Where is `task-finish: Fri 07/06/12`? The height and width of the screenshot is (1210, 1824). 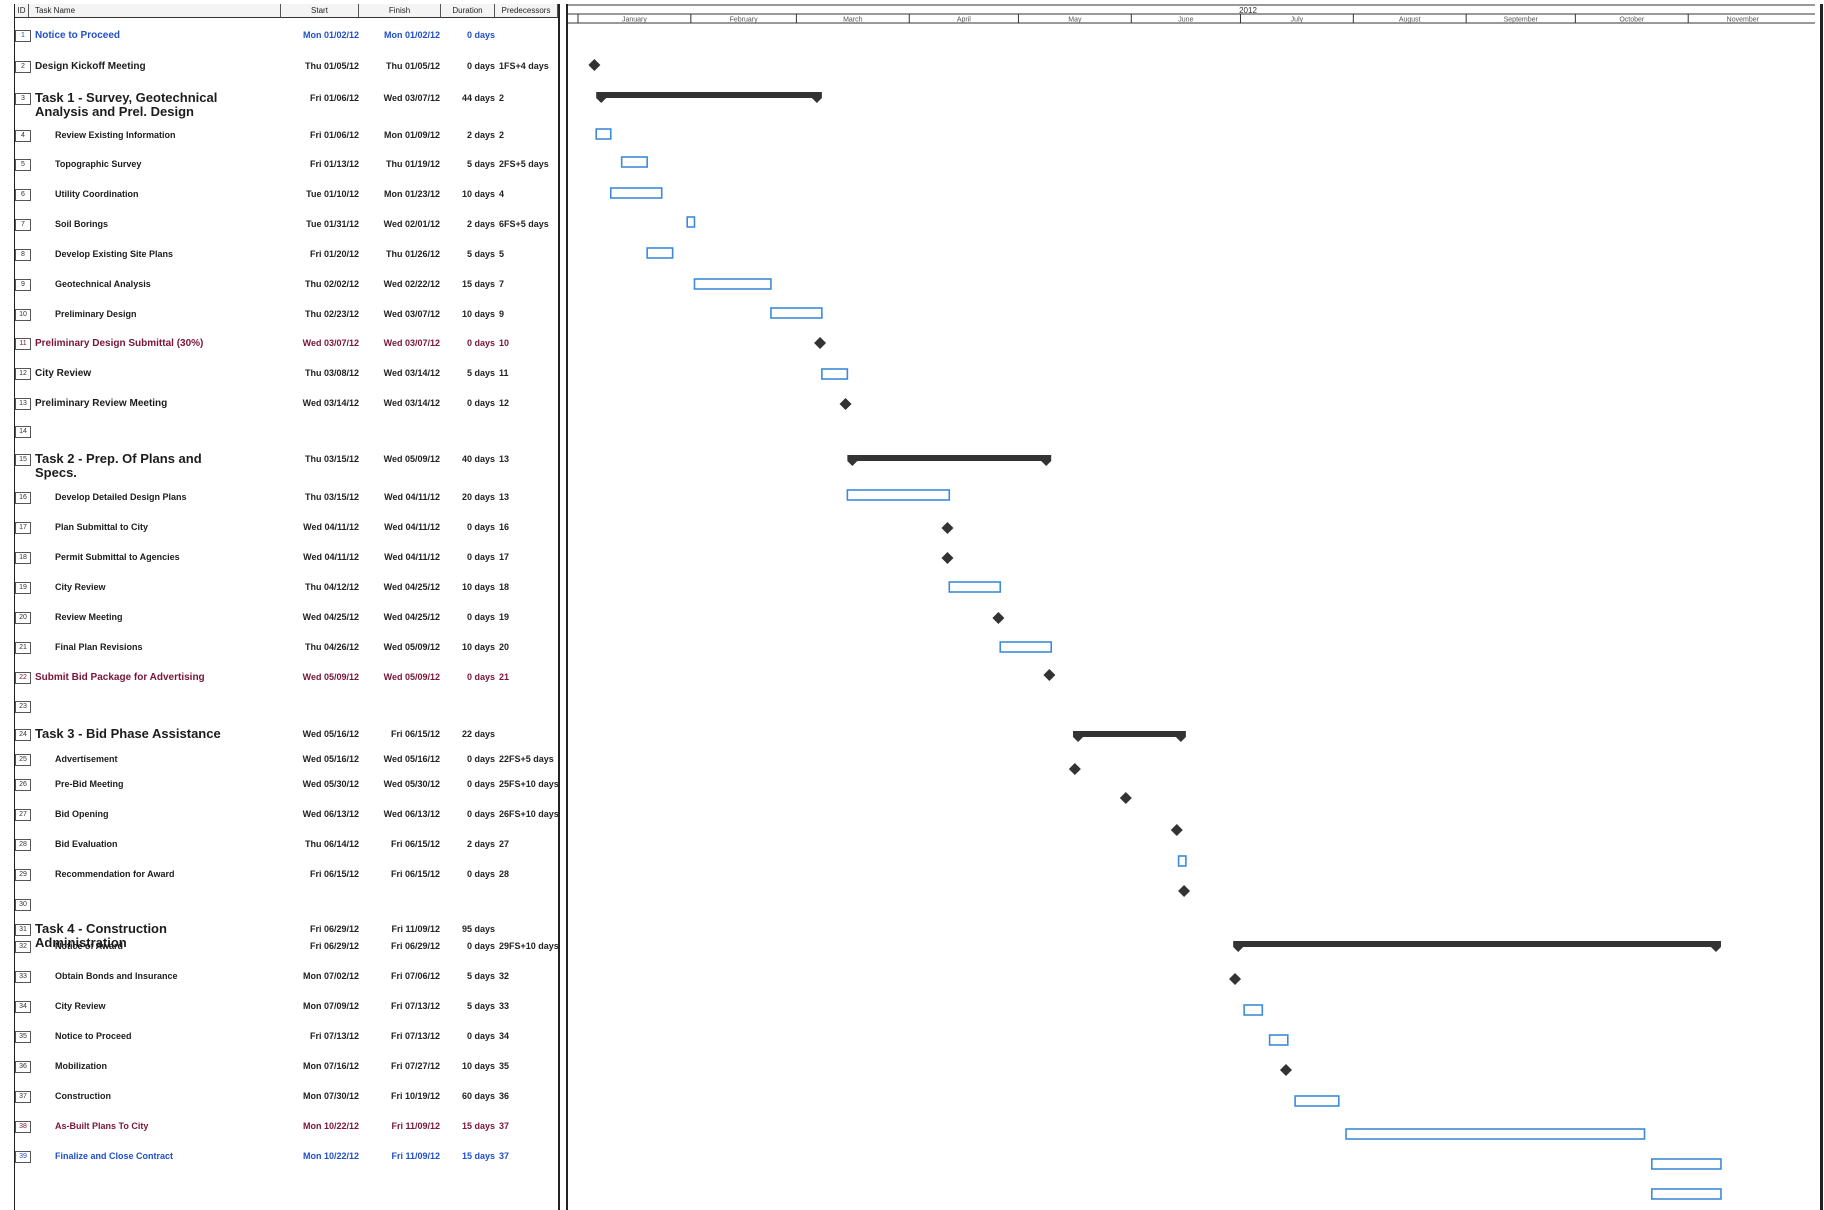 task-finish: Fri 07/06/12 is located at coordinates (415, 976).